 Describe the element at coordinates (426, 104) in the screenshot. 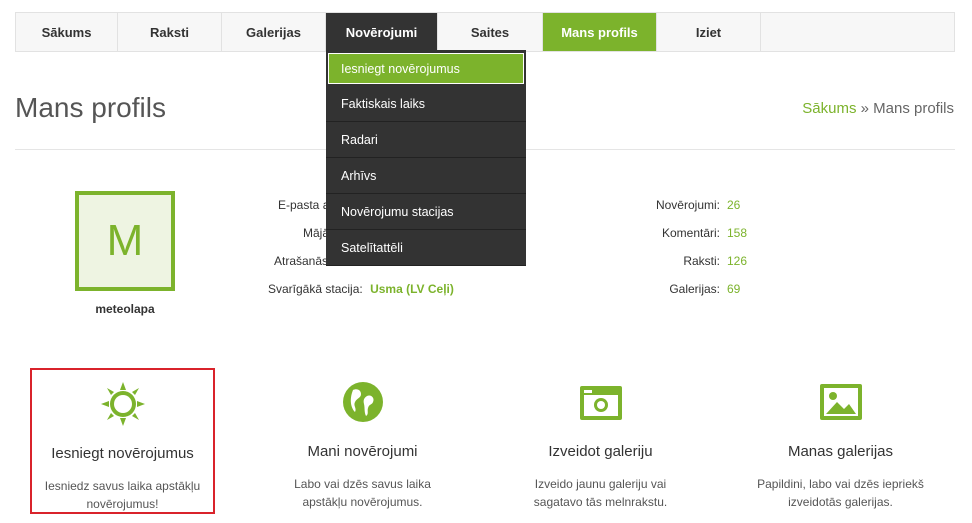

I see `dropdown-item-faktiskais-laiks: Faktiskais laiks` at that location.